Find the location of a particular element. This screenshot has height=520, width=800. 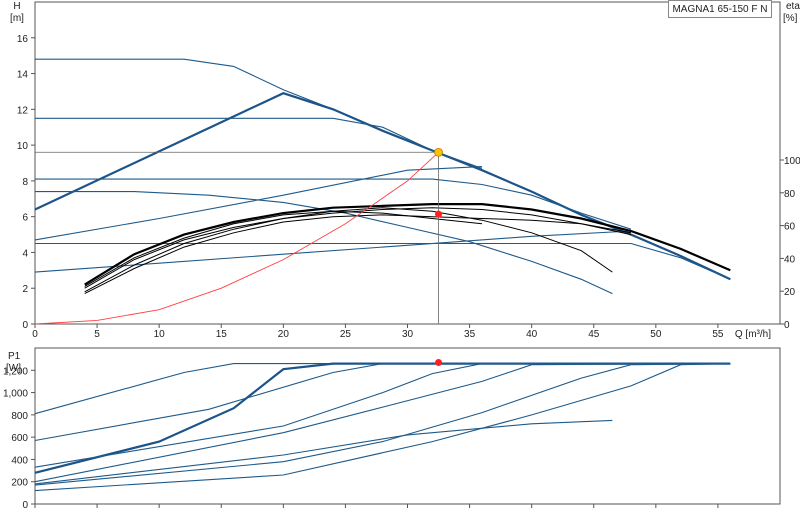

y-axis-unit: [m] is located at coordinates (17, 18).